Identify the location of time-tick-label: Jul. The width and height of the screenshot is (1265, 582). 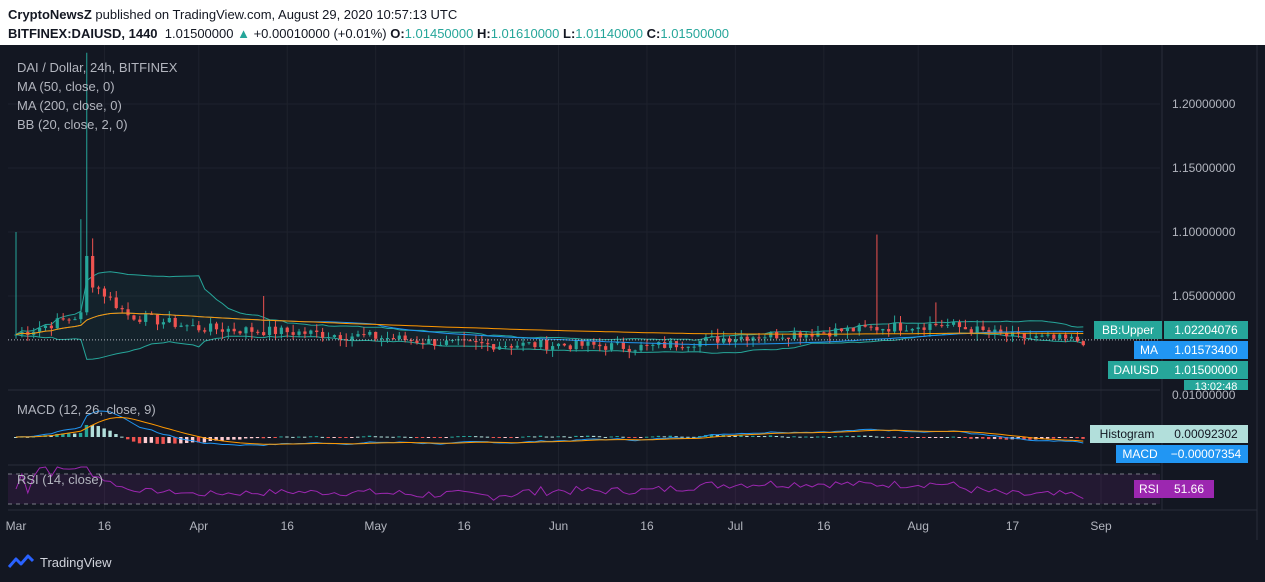
(735, 526).